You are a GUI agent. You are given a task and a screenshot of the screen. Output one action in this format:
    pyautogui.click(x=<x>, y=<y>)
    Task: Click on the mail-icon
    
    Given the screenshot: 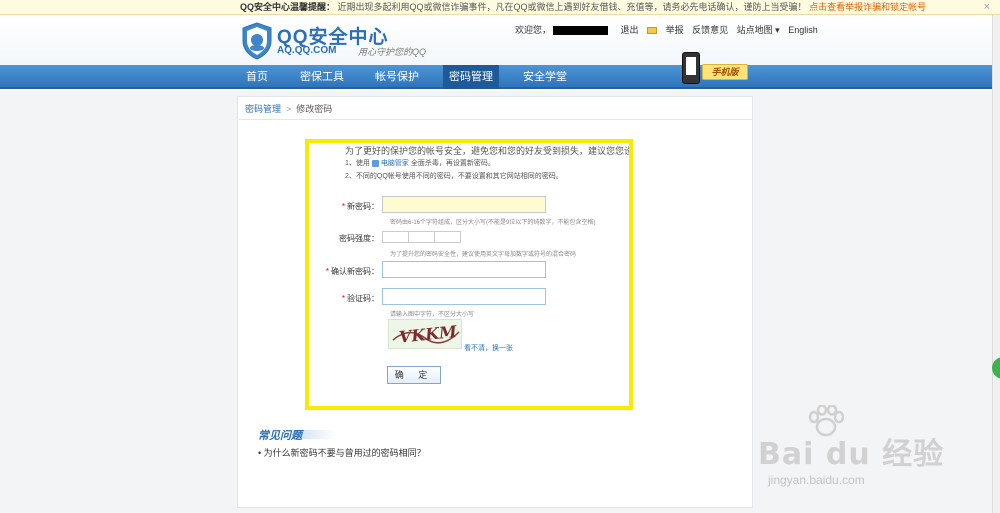 What is the action you would take?
    pyautogui.click(x=652, y=31)
    